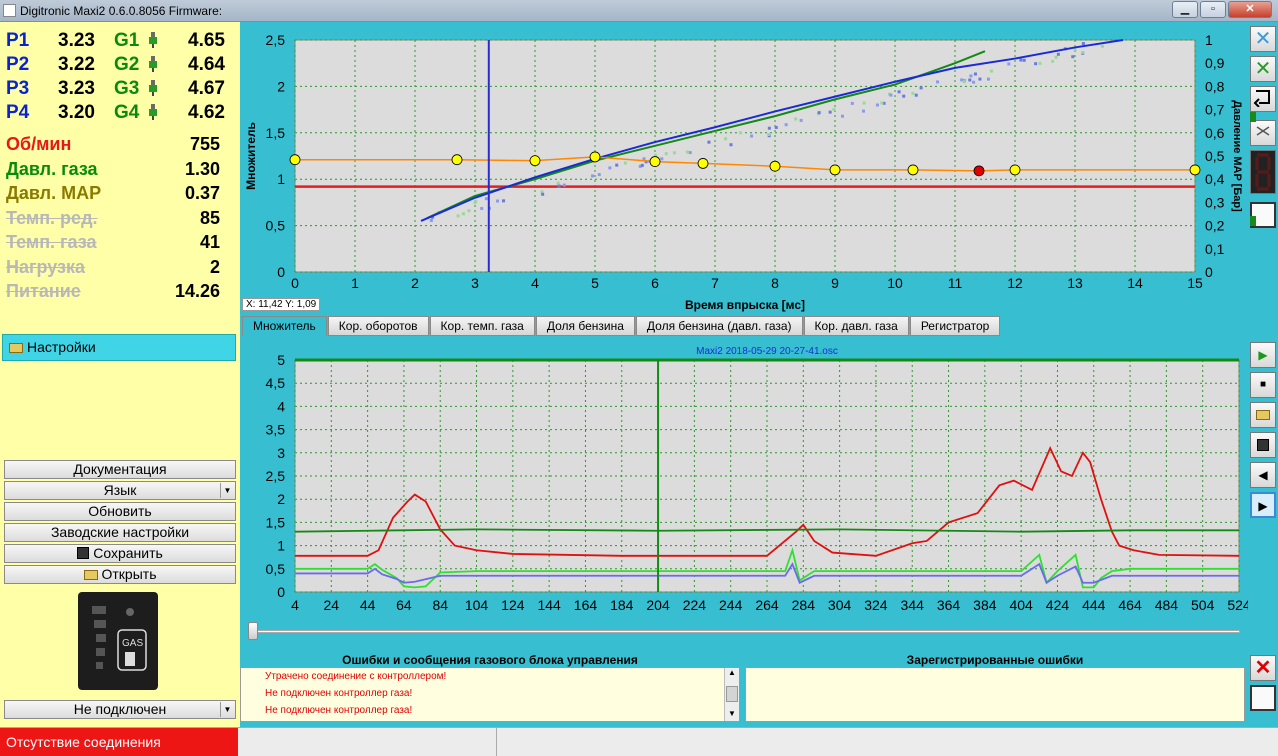  Describe the element at coordinates (731, 605) in the screenshot. I see `x-tick-label: 244` at that location.